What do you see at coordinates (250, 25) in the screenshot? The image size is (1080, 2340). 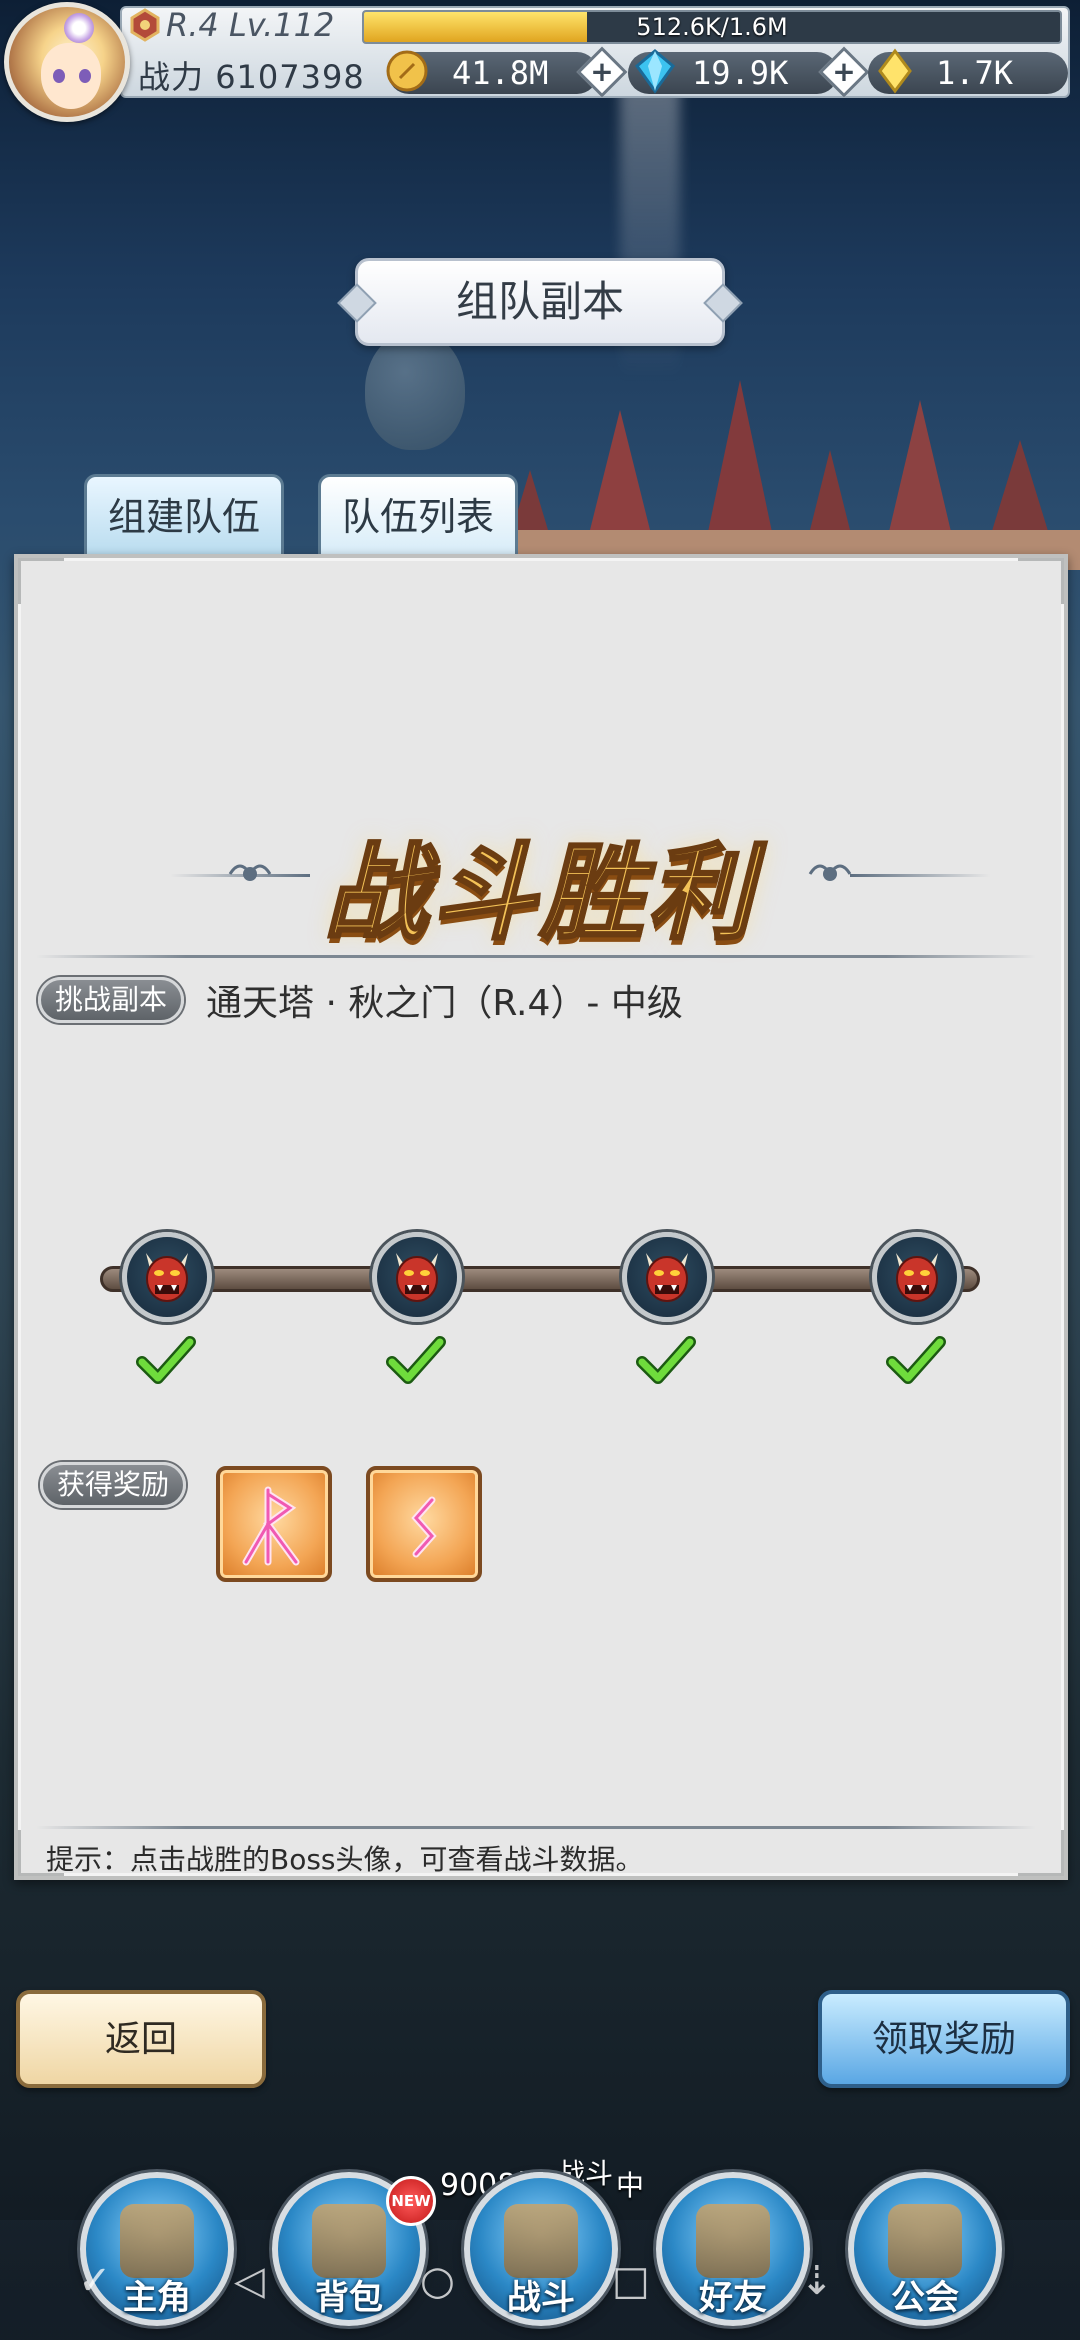 I see `player-rank-level: R.4 Lv.112` at bounding box center [250, 25].